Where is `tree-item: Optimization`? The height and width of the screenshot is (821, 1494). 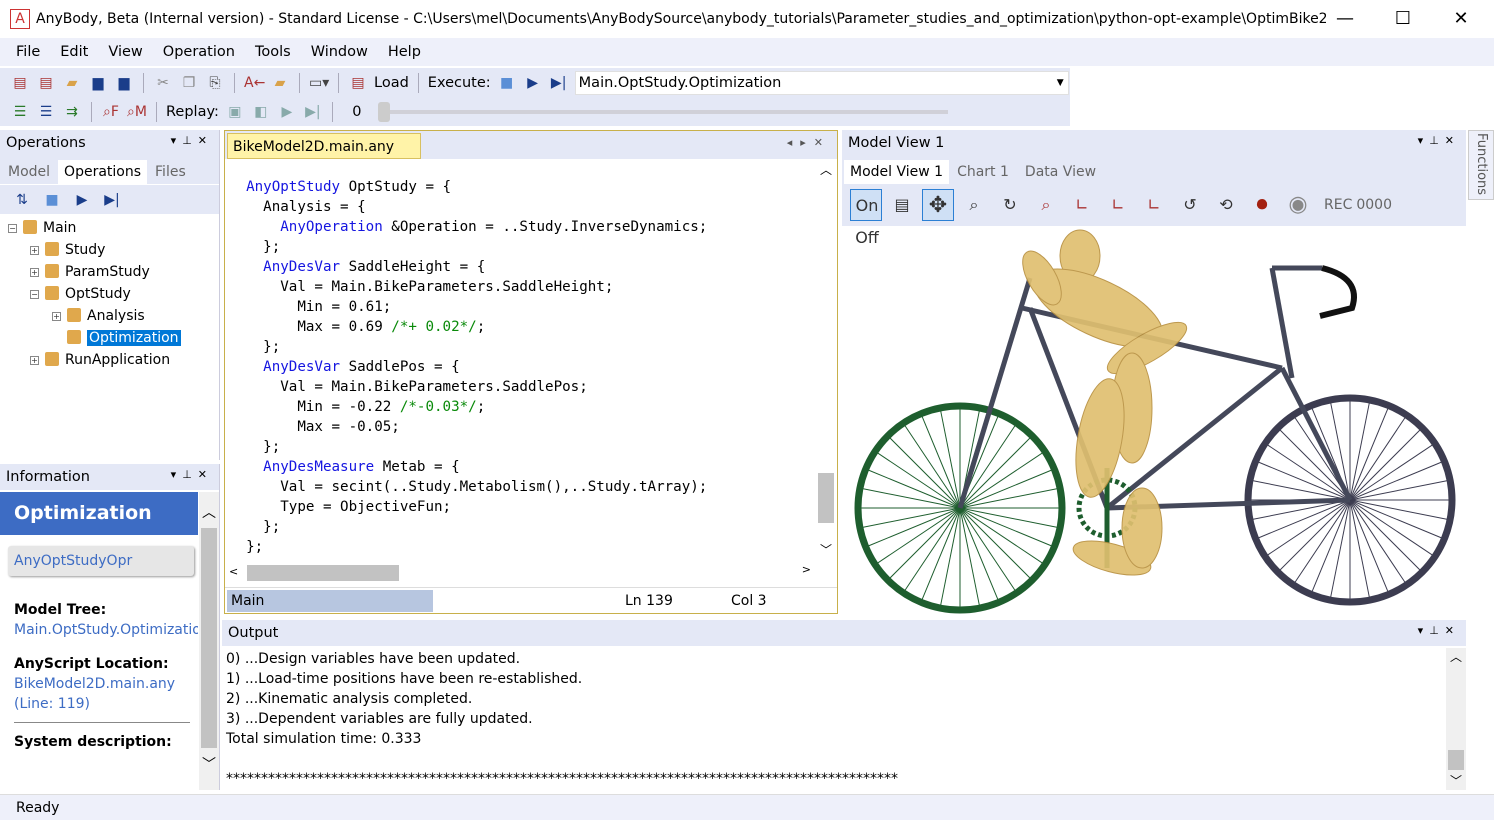 tree-item: Optimization is located at coordinates (113, 338).